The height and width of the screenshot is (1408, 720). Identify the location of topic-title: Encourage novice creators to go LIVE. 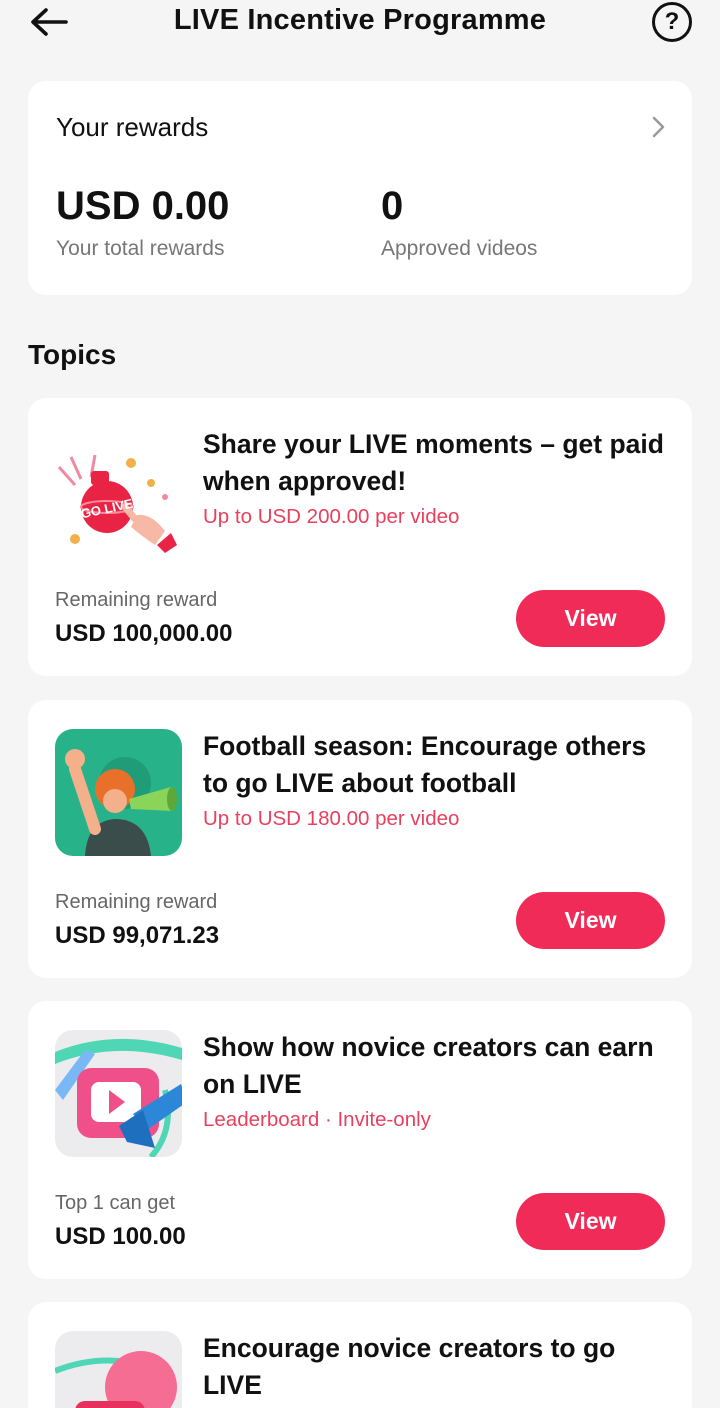
(409, 1366).